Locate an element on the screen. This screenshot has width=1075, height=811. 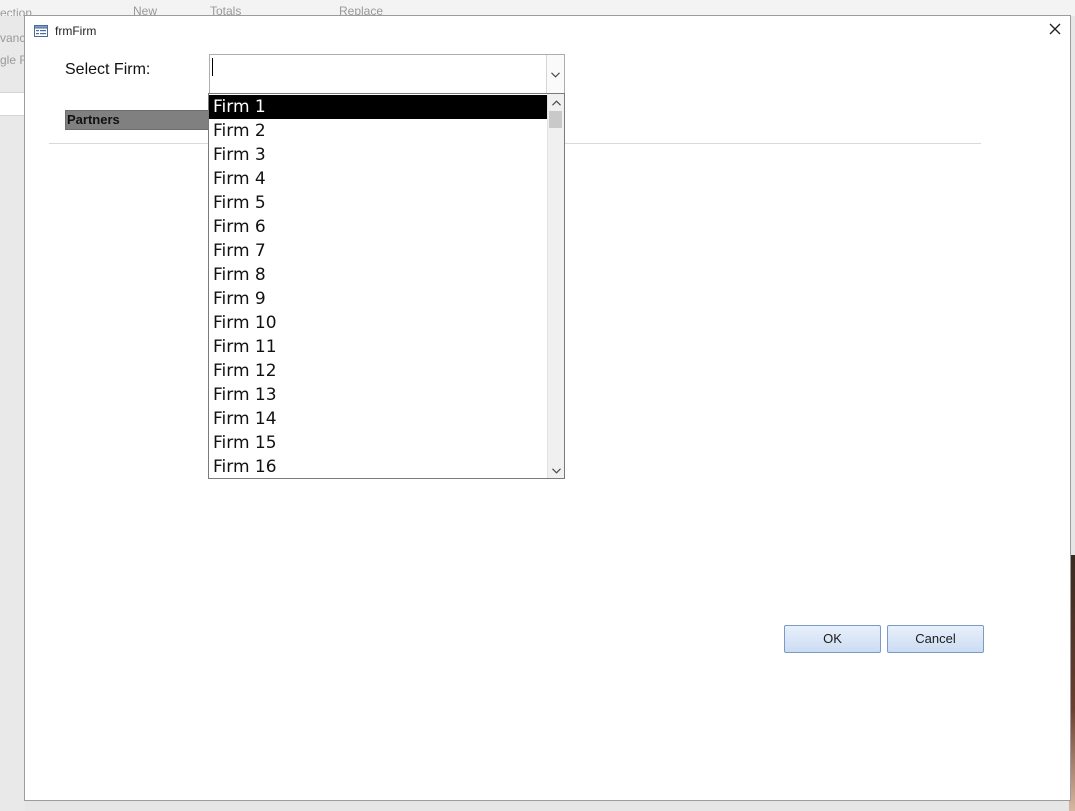
dropdown-item: Firm 5 is located at coordinates (378, 203).